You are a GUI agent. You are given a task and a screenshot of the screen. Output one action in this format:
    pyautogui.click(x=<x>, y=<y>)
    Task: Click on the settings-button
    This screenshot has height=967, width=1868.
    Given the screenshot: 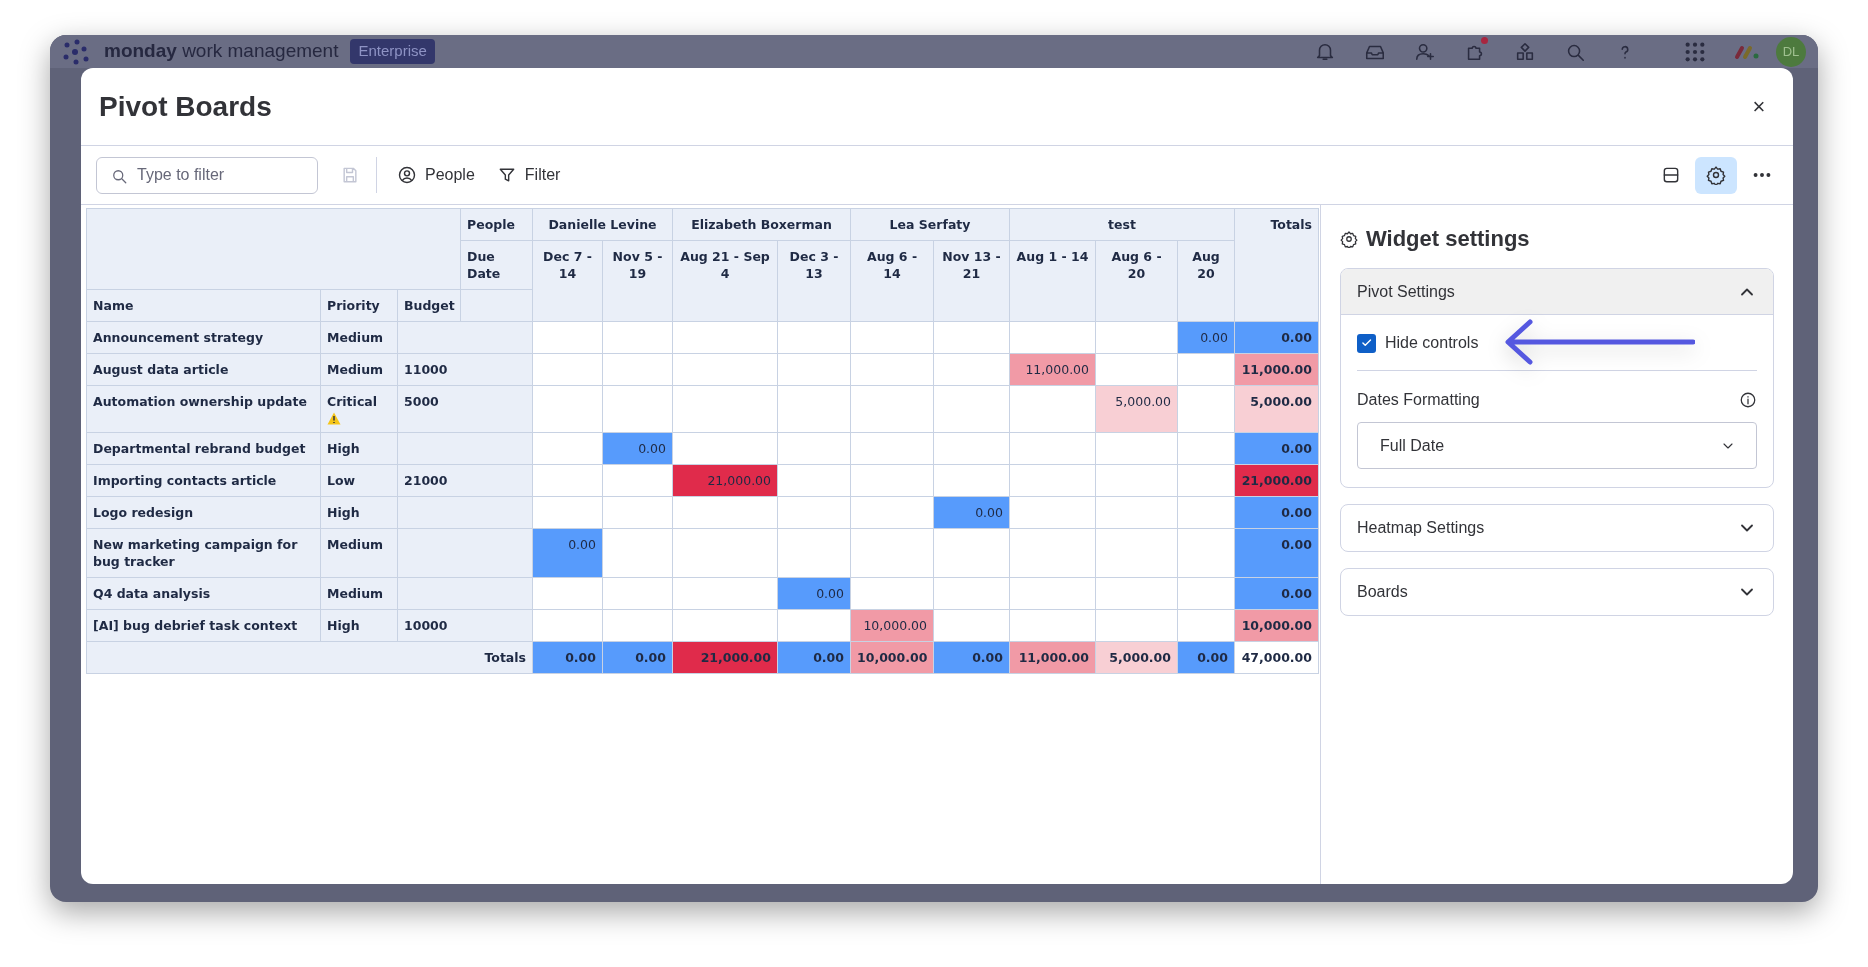 What is the action you would take?
    pyautogui.click(x=1716, y=175)
    